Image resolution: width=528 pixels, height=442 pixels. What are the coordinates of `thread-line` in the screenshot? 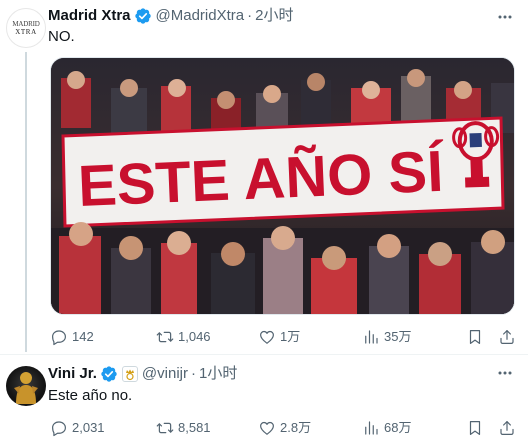 It's located at (26, 202).